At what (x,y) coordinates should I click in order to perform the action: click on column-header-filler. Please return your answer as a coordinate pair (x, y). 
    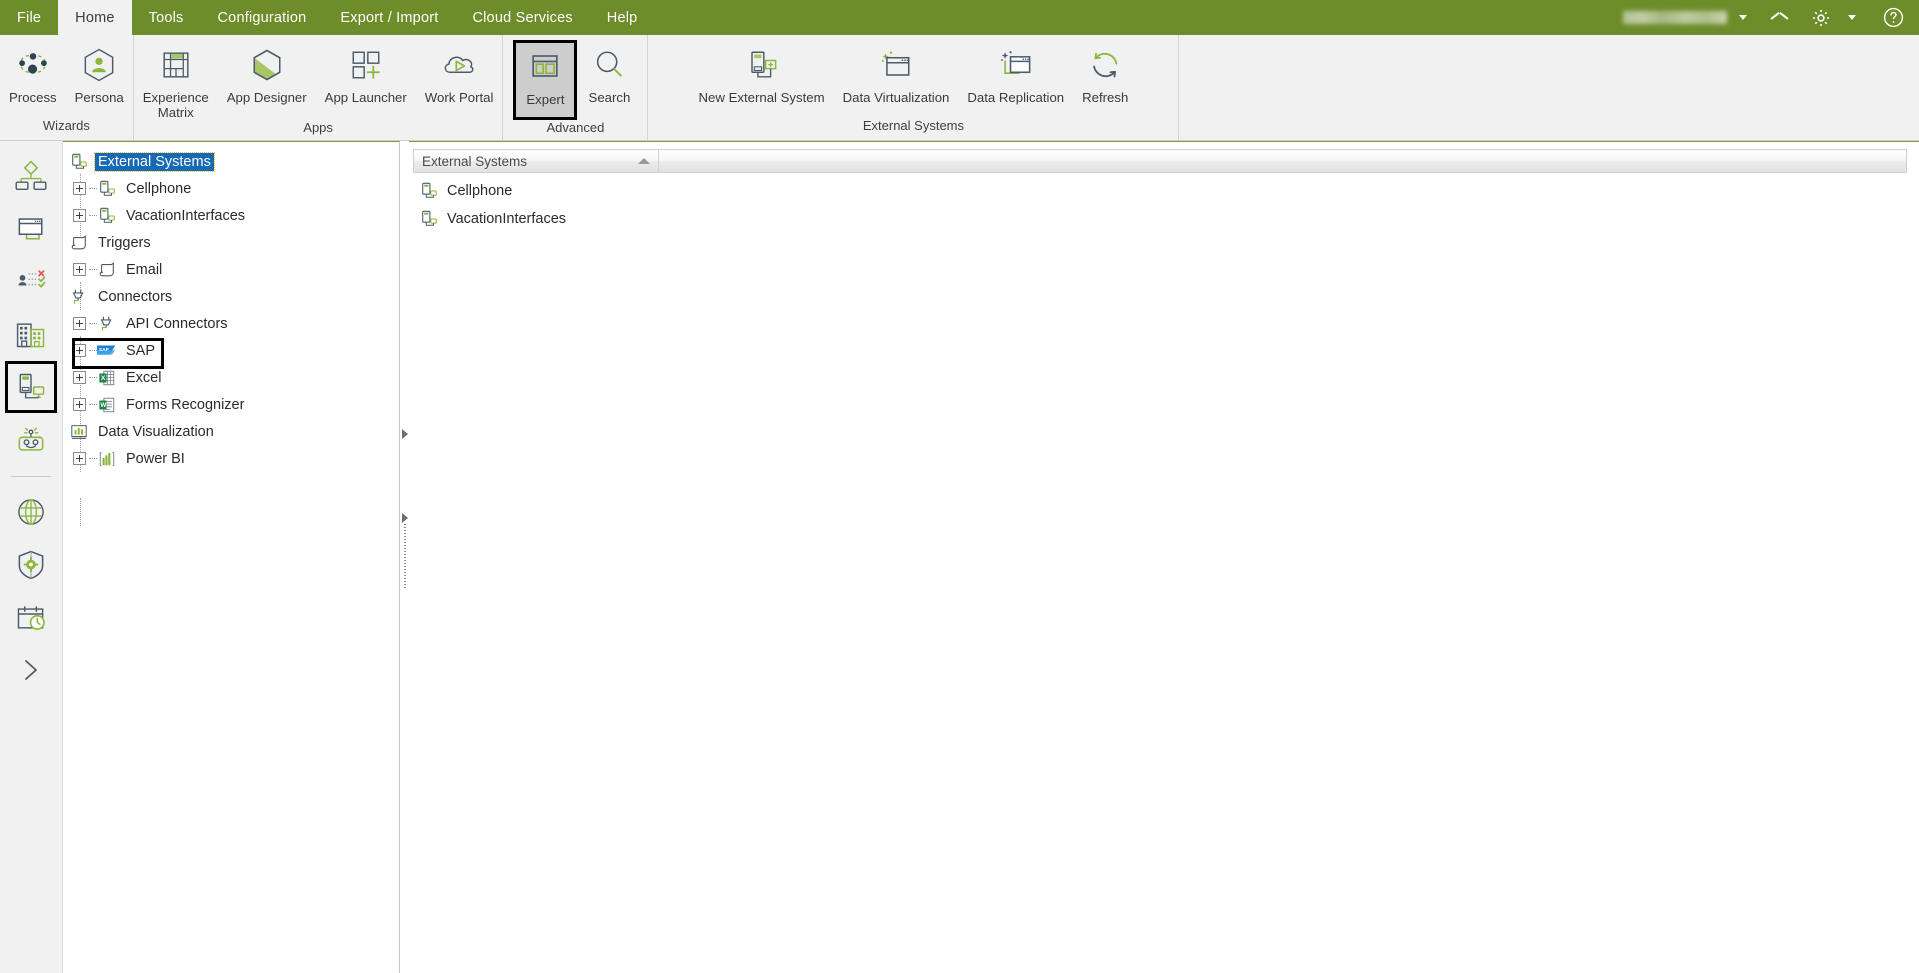
    Looking at the image, I should click on (1282, 161).